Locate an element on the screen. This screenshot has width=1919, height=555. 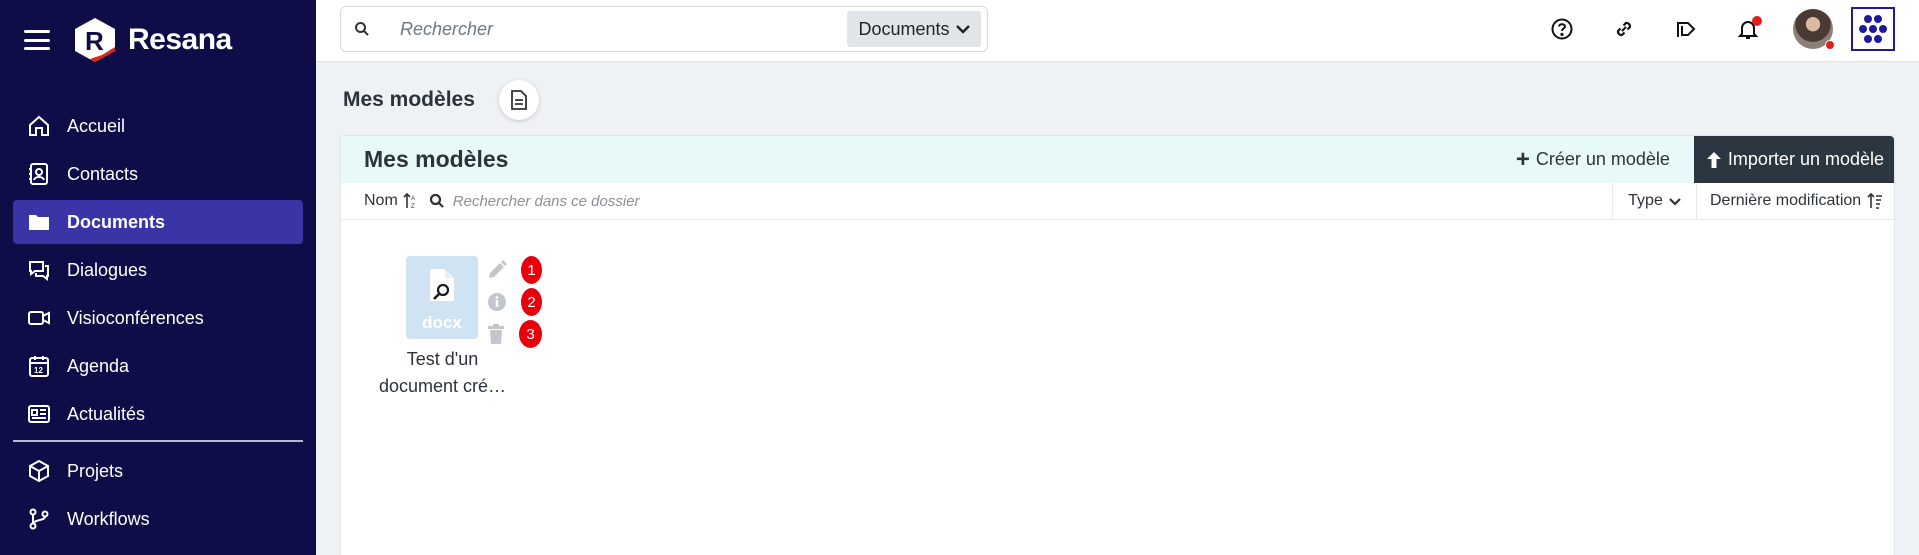
column-modified-label: Dernière modification is located at coordinates (1786, 200).